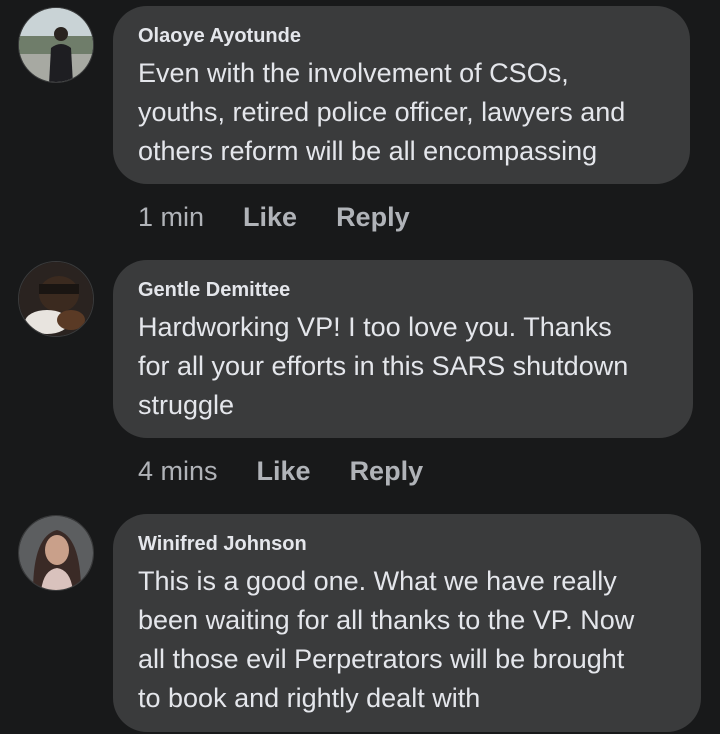 This screenshot has height=734, width=720. I want to click on comment-author: Olaoye Ayotunde, so click(402, 36).